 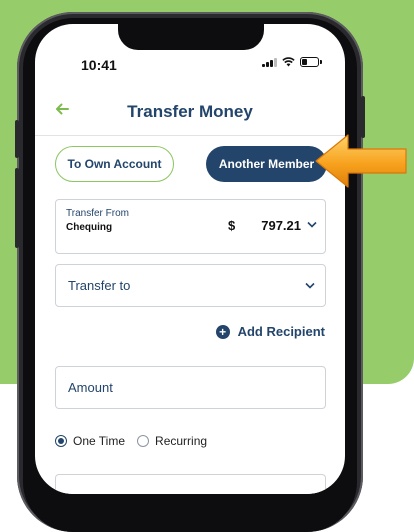 I want to click on transfer-from-select: Transfer From Chequing $ 797.21, so click(x=190, y=226).